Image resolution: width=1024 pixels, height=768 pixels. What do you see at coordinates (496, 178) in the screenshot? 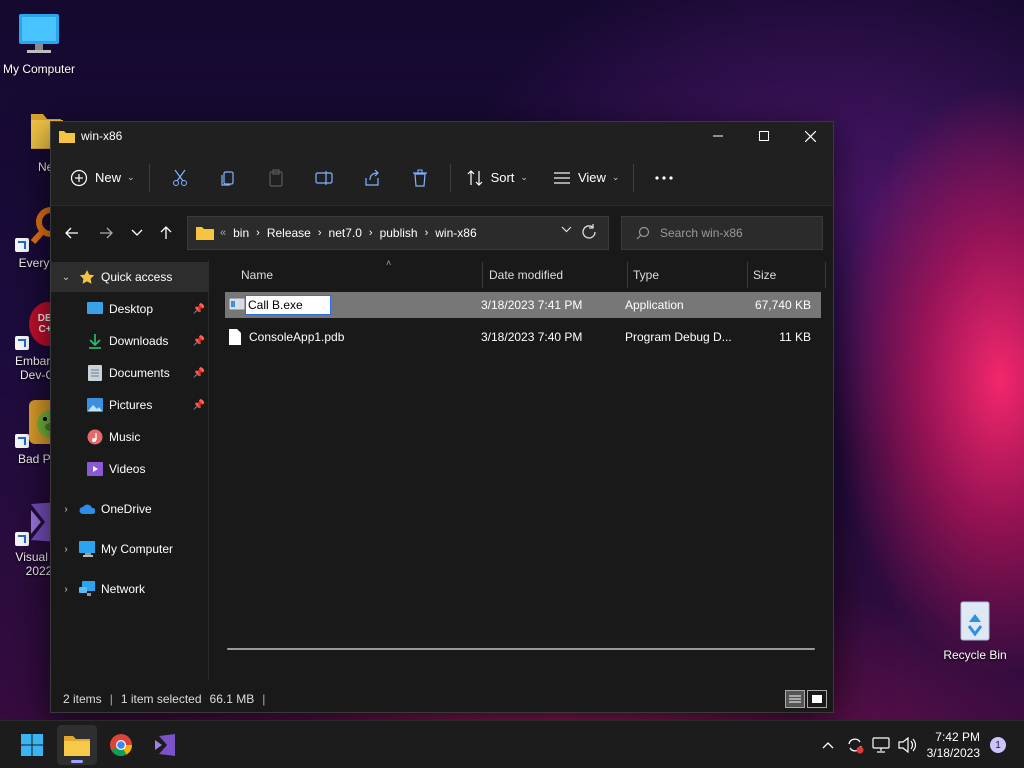
I see `sort-button: Sort ⌄` at bounding box center [496, 178].